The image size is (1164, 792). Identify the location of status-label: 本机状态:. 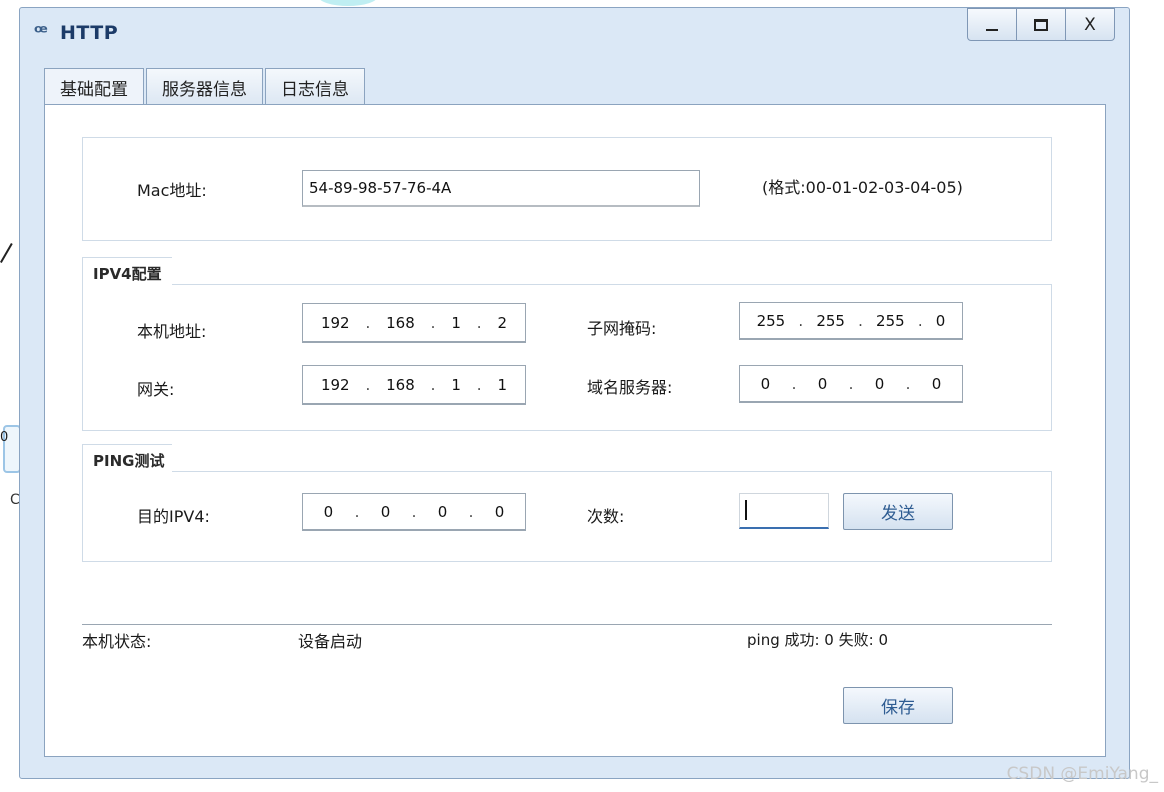
(117, 641).